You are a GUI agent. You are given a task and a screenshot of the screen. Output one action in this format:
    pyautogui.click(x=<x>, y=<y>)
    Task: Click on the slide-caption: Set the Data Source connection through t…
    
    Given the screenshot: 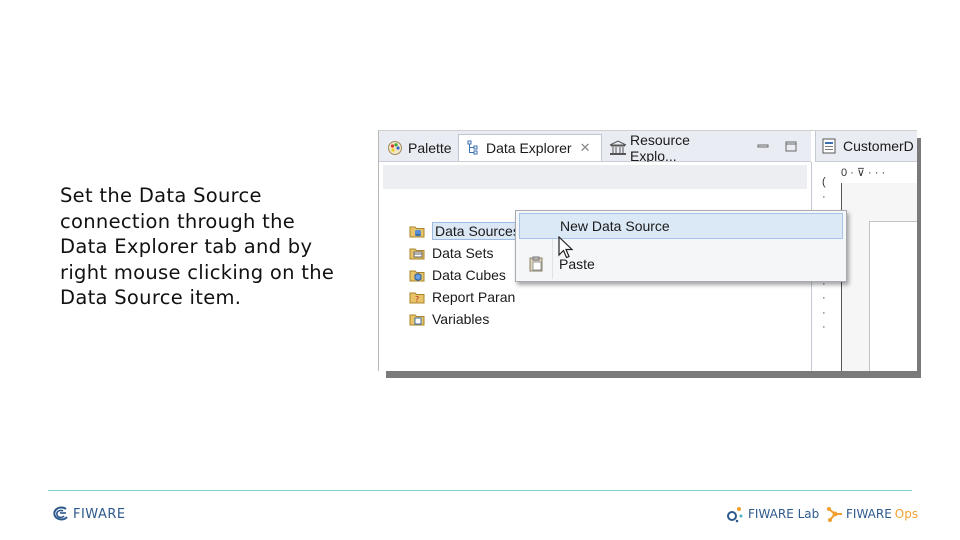 What is the action you would take?
    pyautogui.click(x=210, y=247)
    